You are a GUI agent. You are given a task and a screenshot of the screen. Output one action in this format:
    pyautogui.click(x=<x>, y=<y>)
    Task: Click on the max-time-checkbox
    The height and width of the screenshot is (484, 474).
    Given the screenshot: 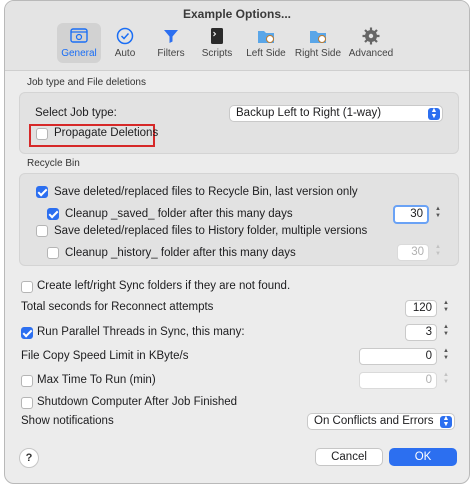 What is the action you would take?
    pyautogui.click(x=27, y=381)
    